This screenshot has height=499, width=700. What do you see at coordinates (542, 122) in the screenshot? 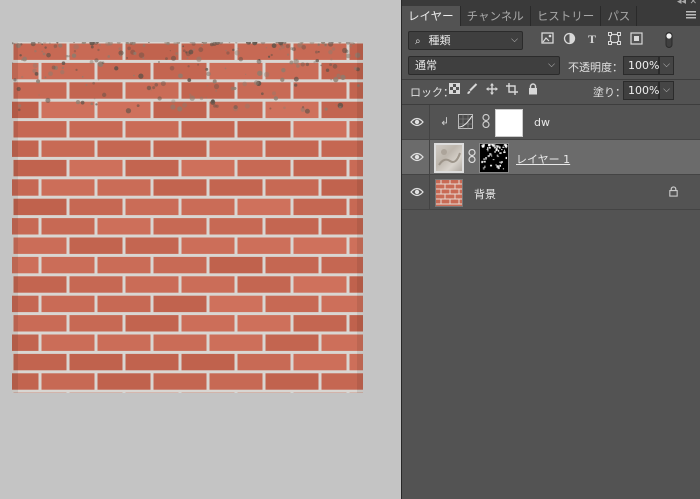
I see `layer-name: dw` at bounding box center [542, 122].